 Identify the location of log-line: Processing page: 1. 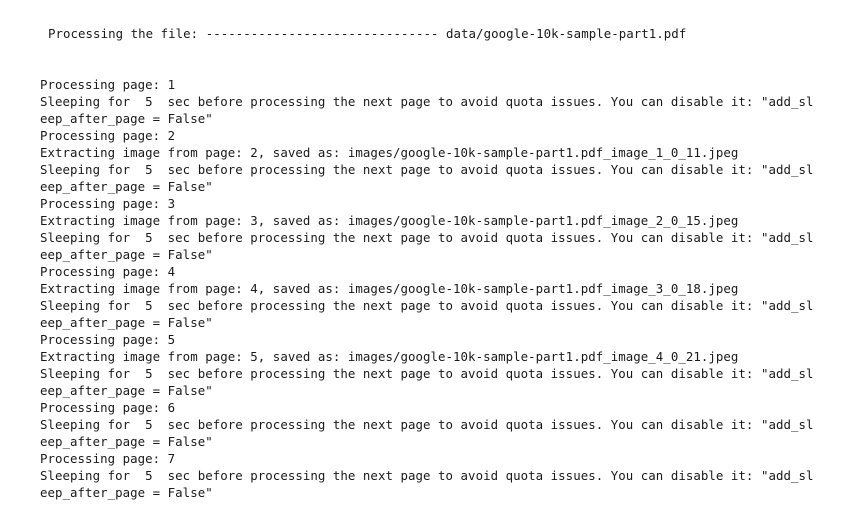
(108, 84).